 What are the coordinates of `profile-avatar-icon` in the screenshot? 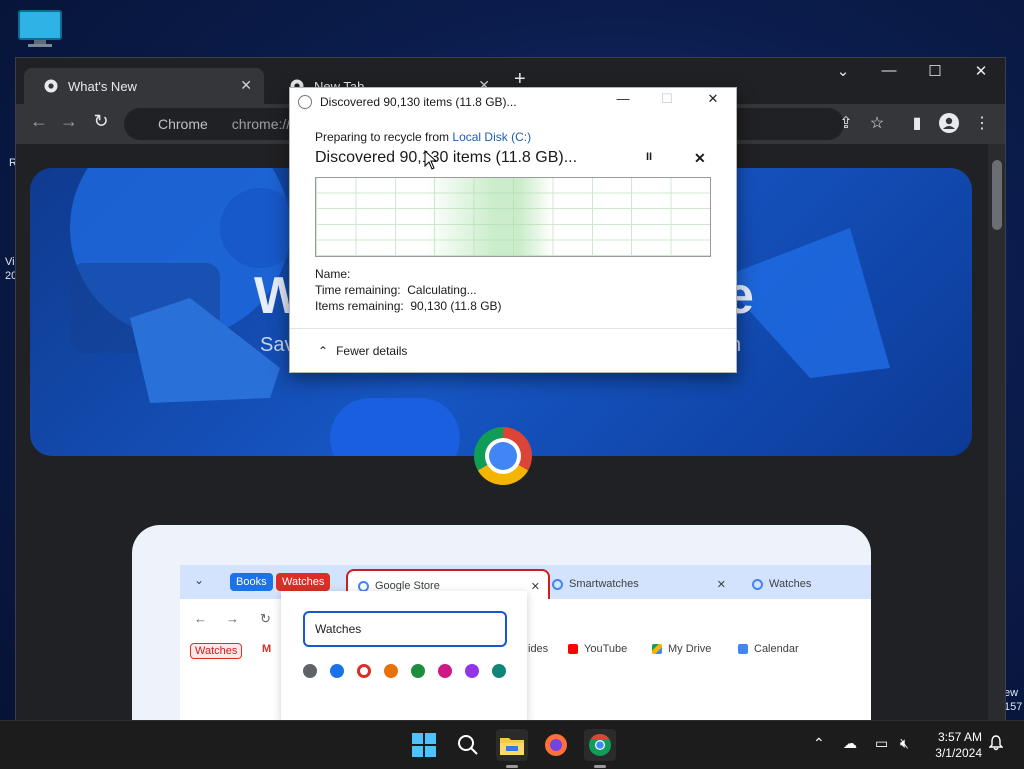 It's located at (949, 125).